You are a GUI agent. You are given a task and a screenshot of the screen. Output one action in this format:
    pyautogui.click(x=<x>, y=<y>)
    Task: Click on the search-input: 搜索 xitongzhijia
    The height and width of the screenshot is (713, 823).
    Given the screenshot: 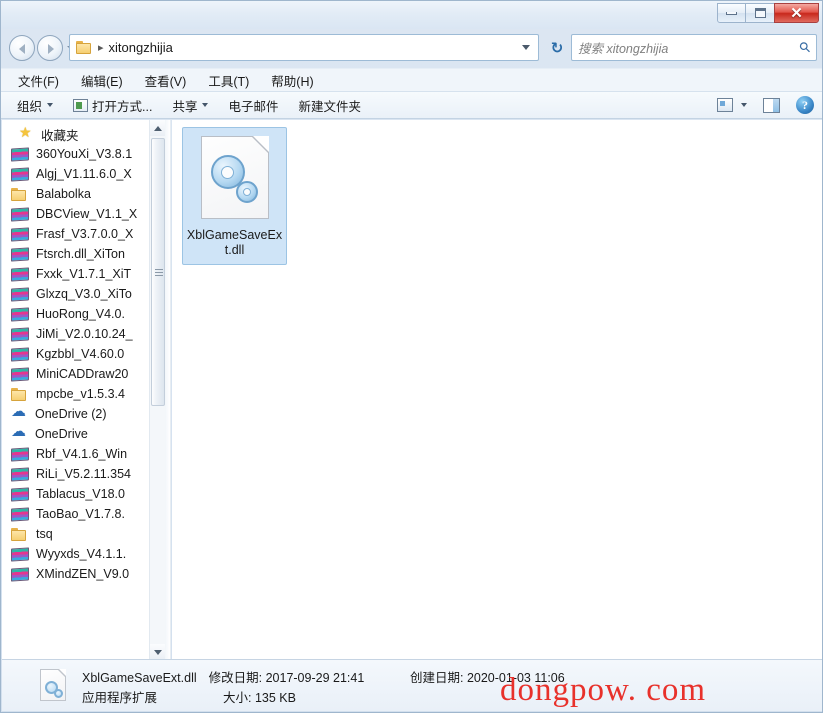 What is the action you would take?
    pyautogui.click(x=623, y=47)
    